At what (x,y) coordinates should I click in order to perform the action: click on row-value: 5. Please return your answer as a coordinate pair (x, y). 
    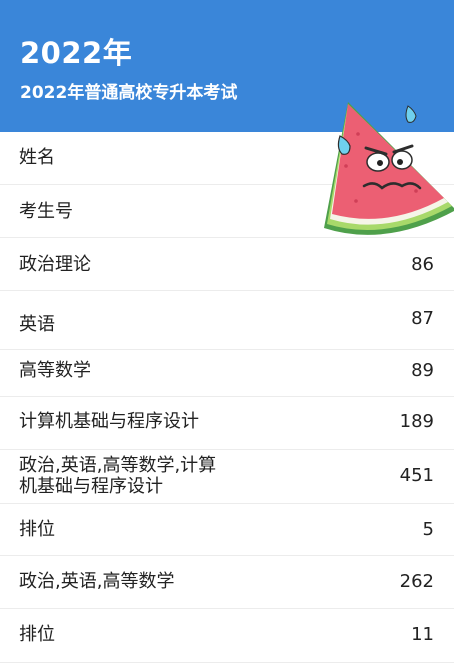
    Looking at the image, I should click on (428, 529).